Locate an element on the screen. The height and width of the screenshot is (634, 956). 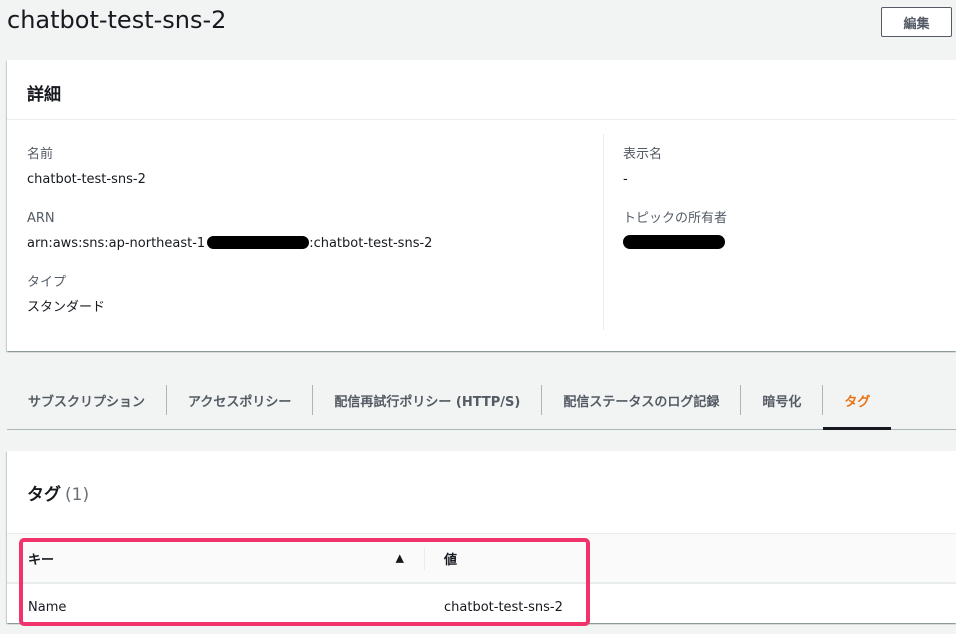
edit-button: 編集 is located at coordinates (916, 22).